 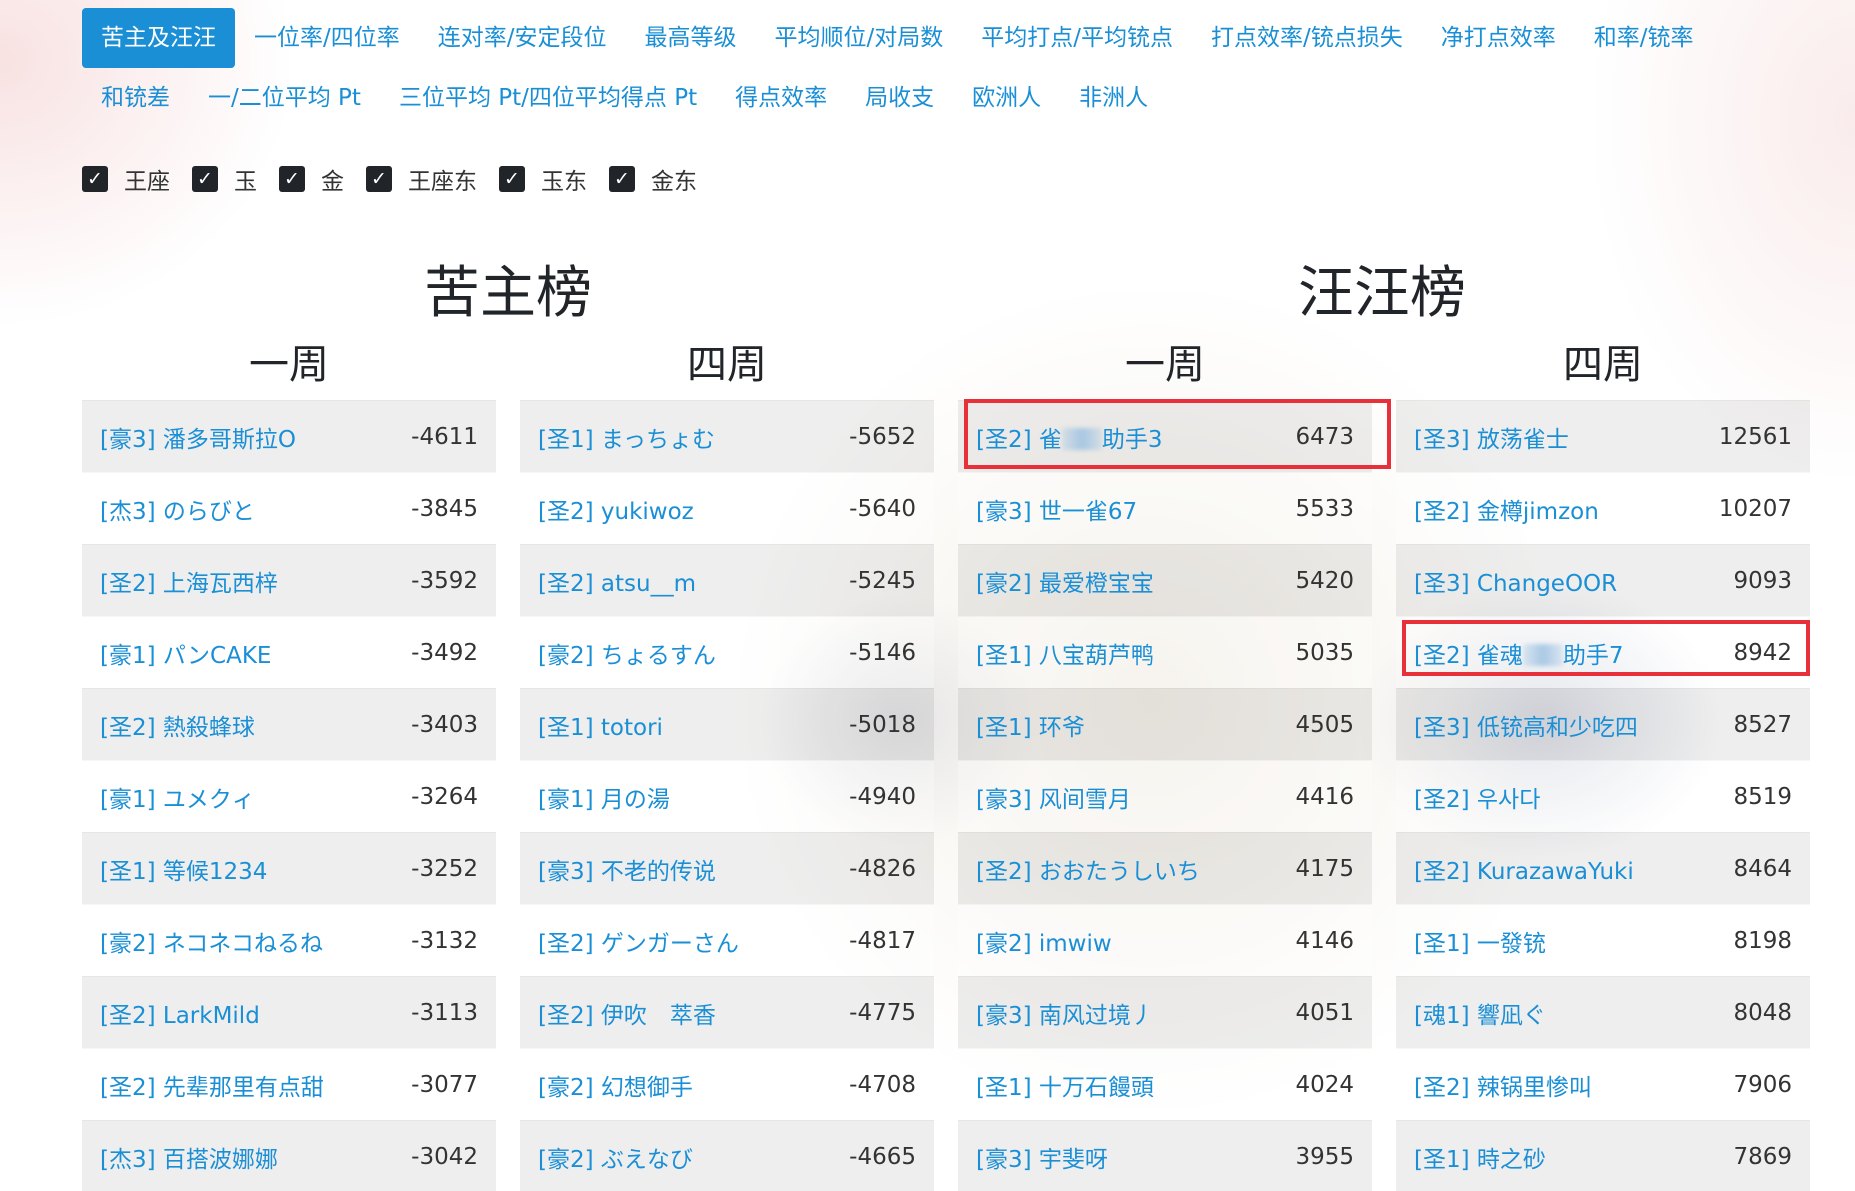 I want to click on score-value: -3252, so click(x=444, y=868).